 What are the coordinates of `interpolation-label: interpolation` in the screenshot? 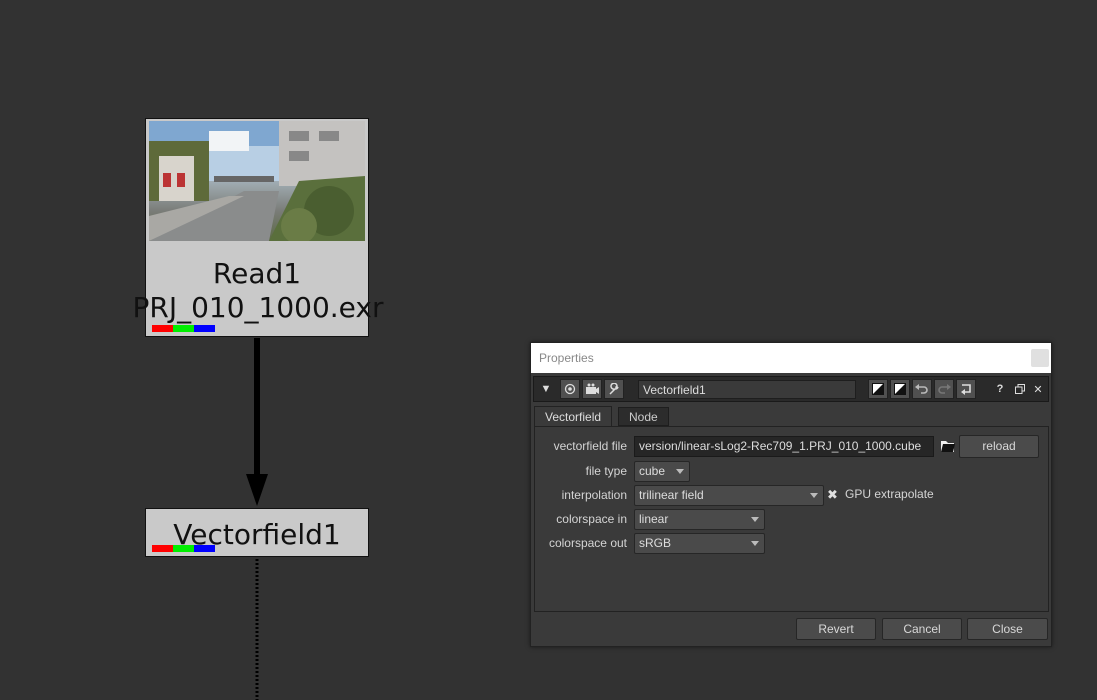 It's located at (594, 495).